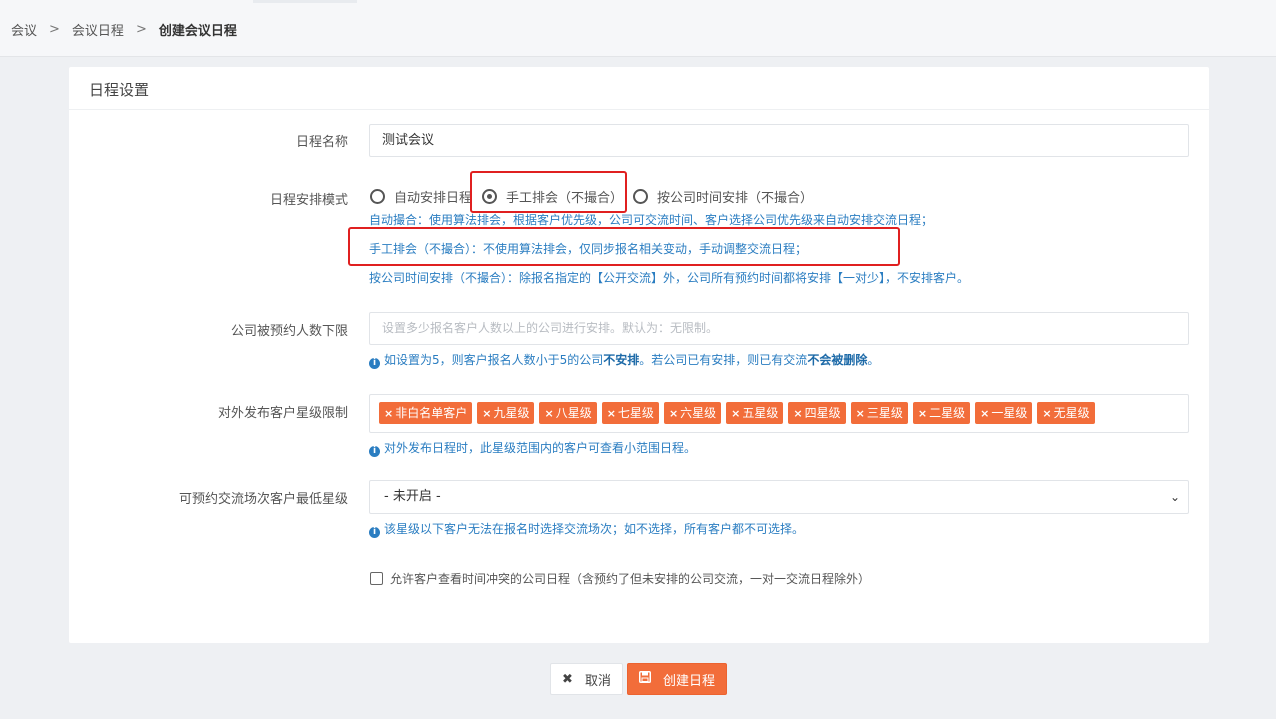  What do you see at coordinates (263, 499) in the screenshot?
I see `min-star-label: 可预约交流场次客户最低星级` at bounding box center [263, 499].